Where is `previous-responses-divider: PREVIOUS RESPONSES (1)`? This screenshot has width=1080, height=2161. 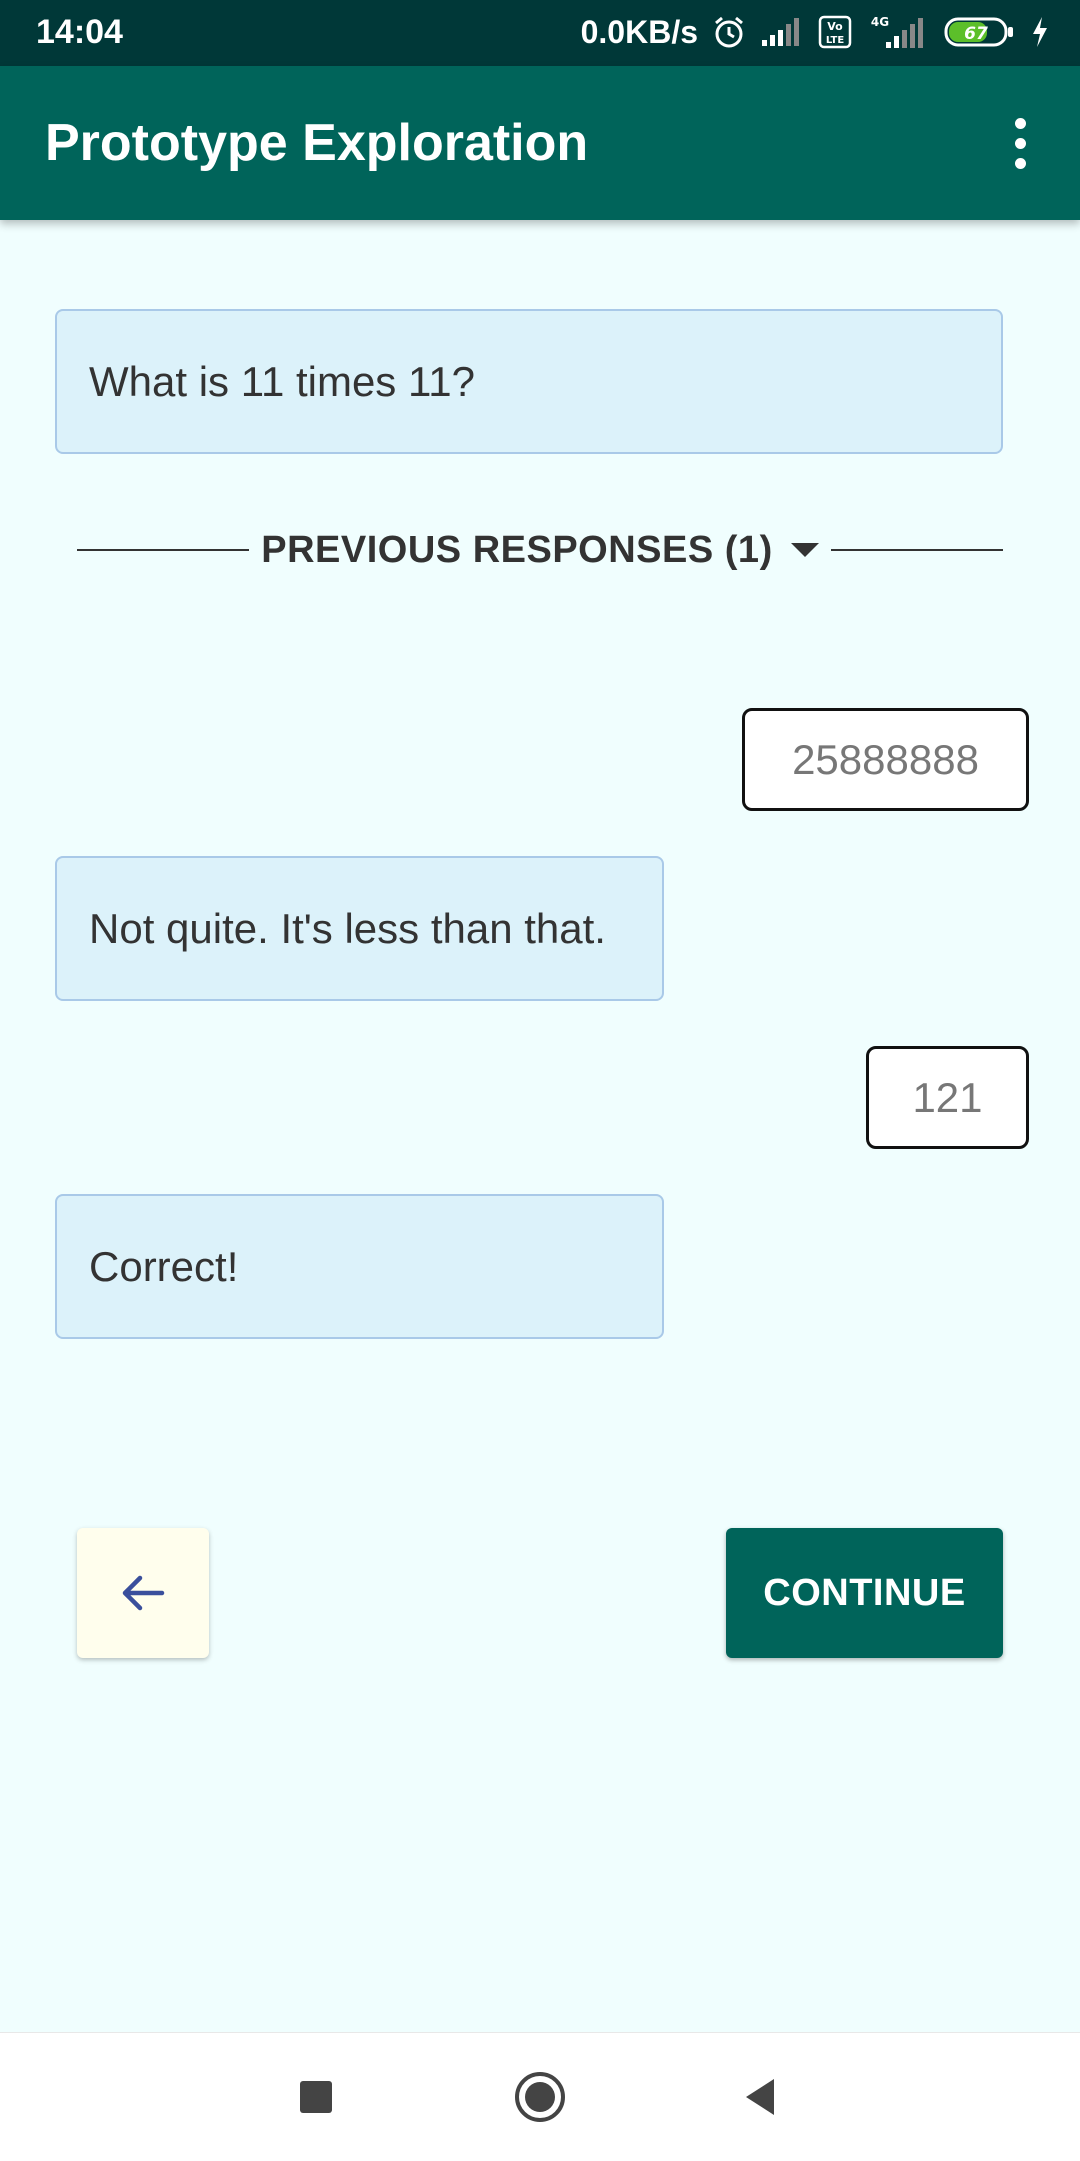
previous-responses-divider: PREVIOUS RESPONSES (1) is located at coordinates (540, 550).